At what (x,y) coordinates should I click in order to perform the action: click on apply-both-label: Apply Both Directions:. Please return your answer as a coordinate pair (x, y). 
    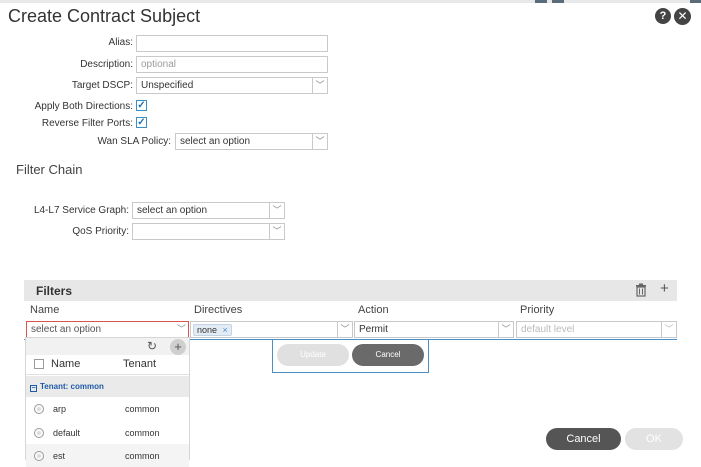
    Looking at the image, I should click on (83, 106).